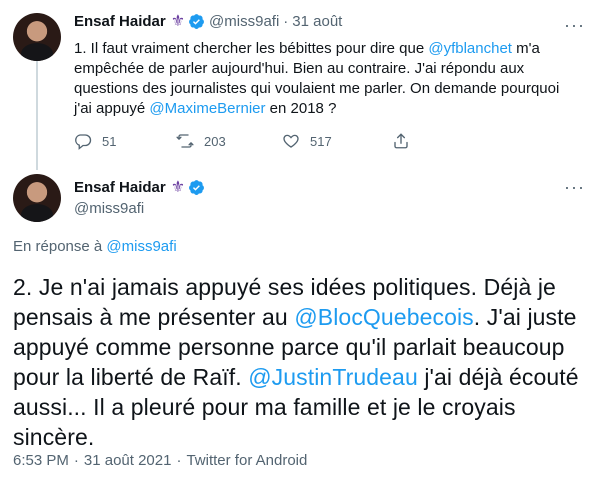 The image size is (600, 484). What do you see at coordinates (83, 142) in the screenshot?
I see `reply-icon` at bounding box center [83, 142].